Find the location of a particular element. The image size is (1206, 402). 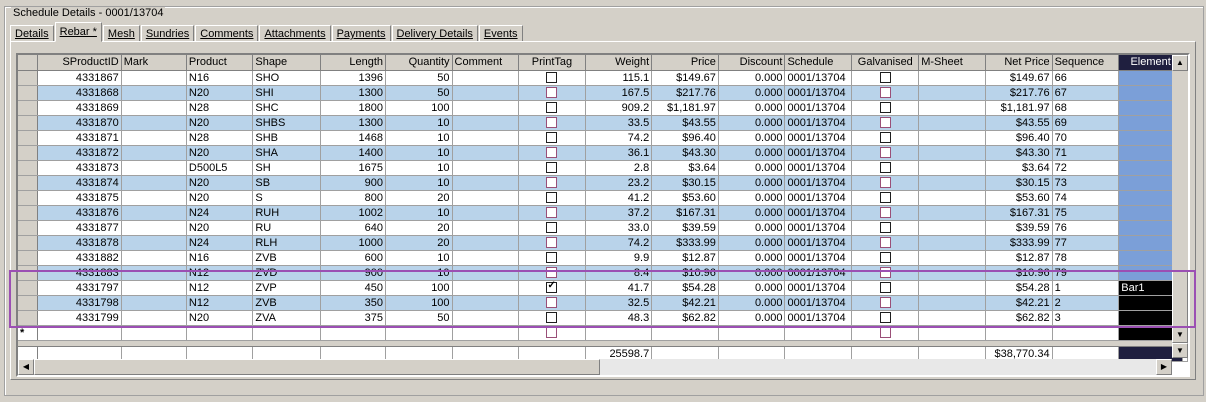

column-header-weight: Weight is located at coordinates (619, 63).